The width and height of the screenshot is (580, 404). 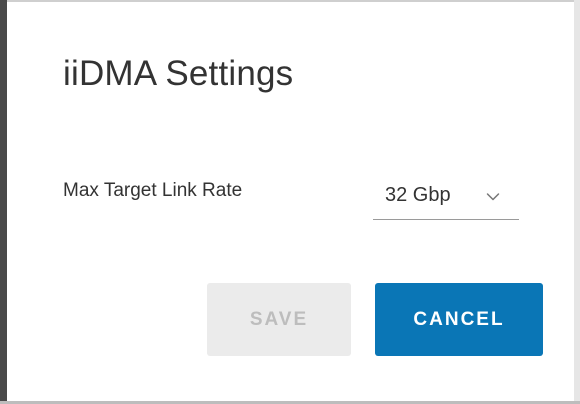 What do you see at coordinates (178, 73) in the screenshot?
I see `dialog-title: iiDMA Settings` at bounding box center [178, 73].